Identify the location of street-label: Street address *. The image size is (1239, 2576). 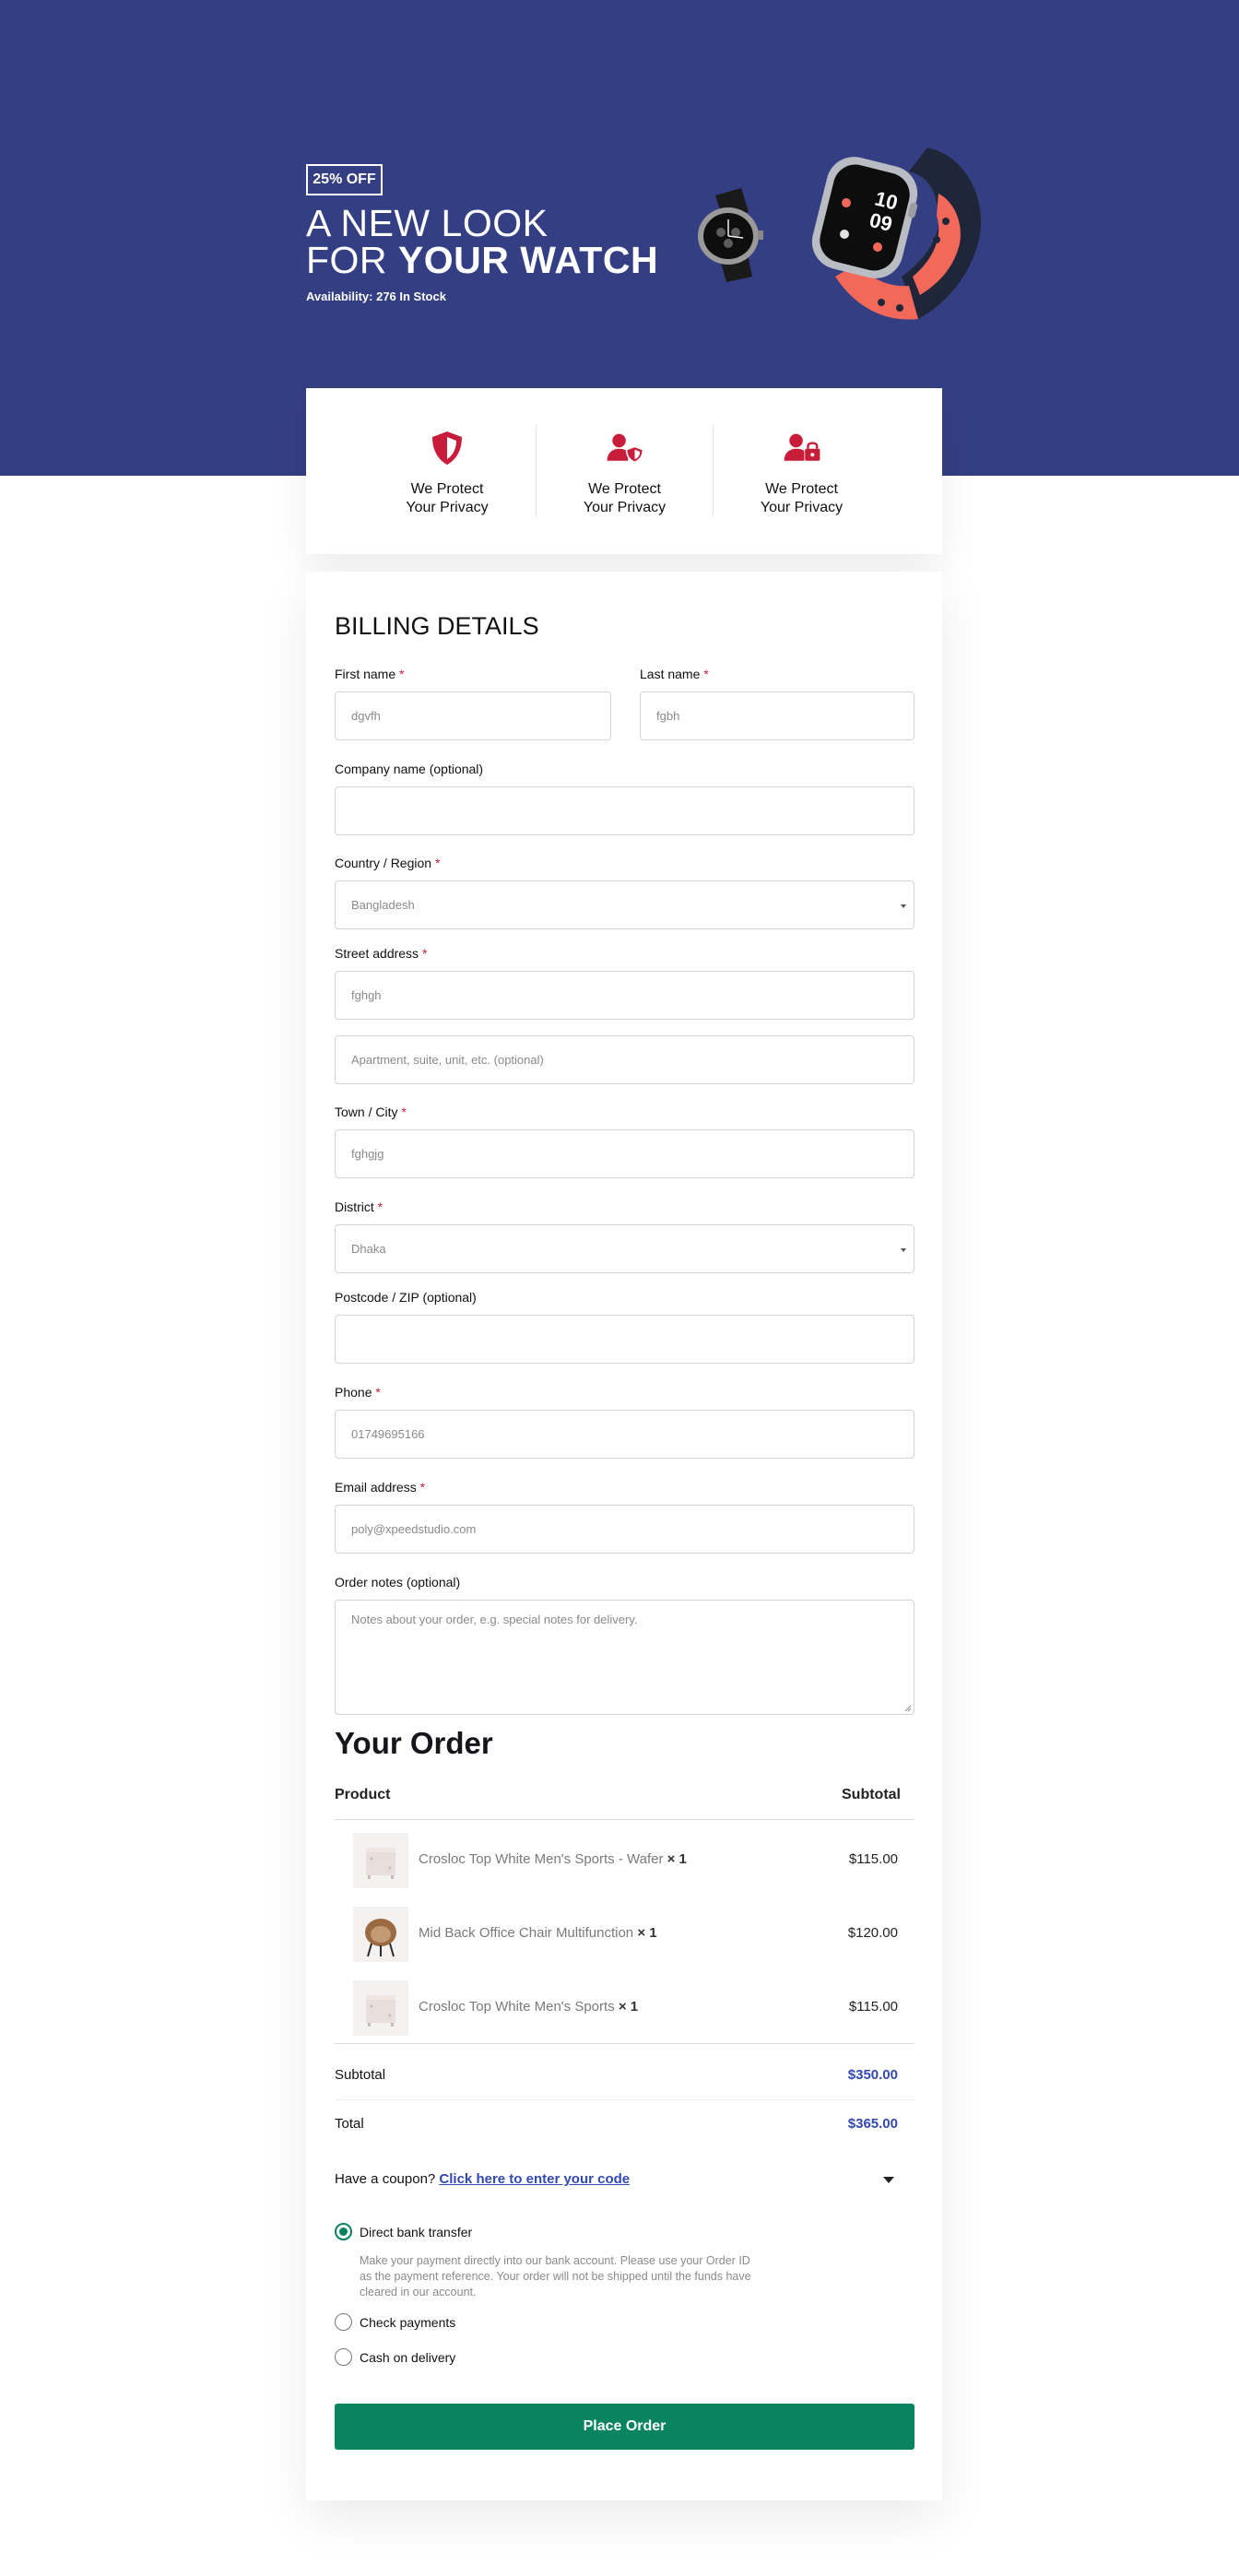
(381, 953).